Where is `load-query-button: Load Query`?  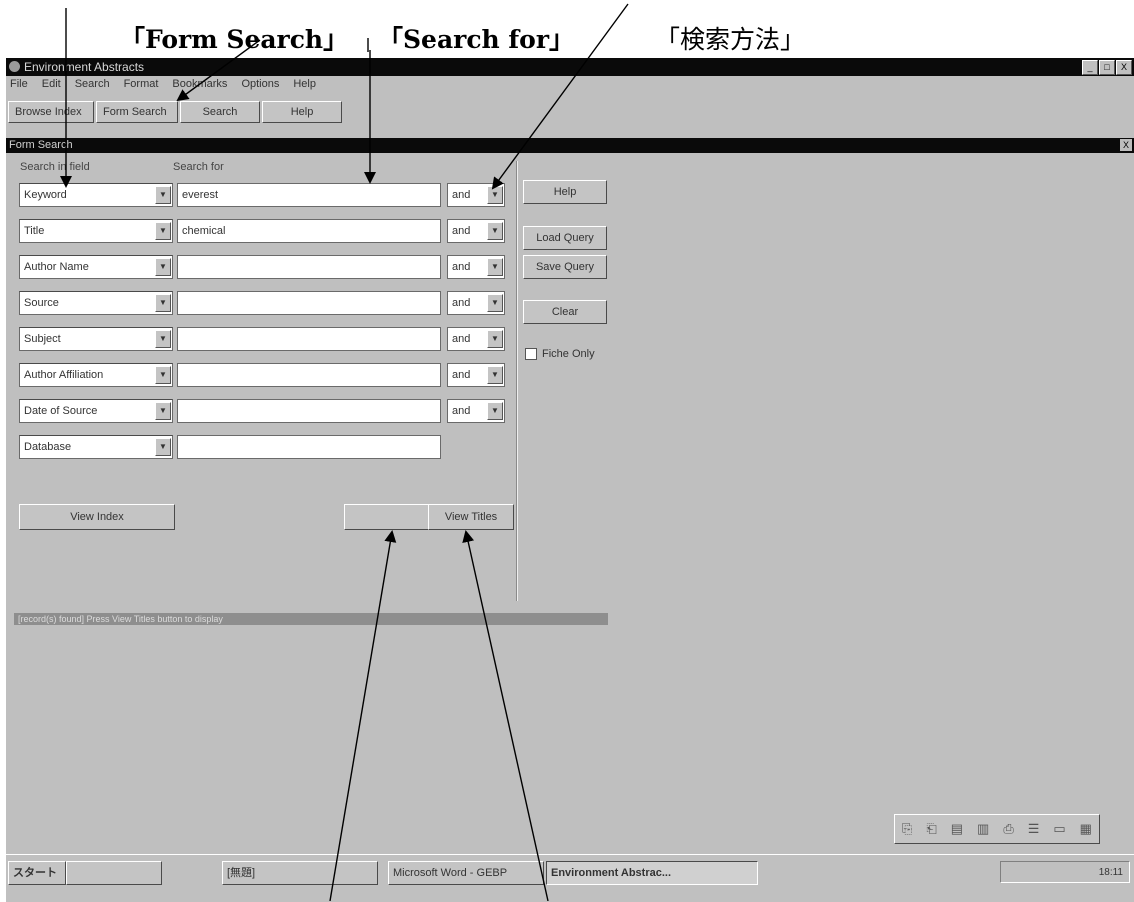
load-query-button: Load Query is located at coordinates (565, 238).